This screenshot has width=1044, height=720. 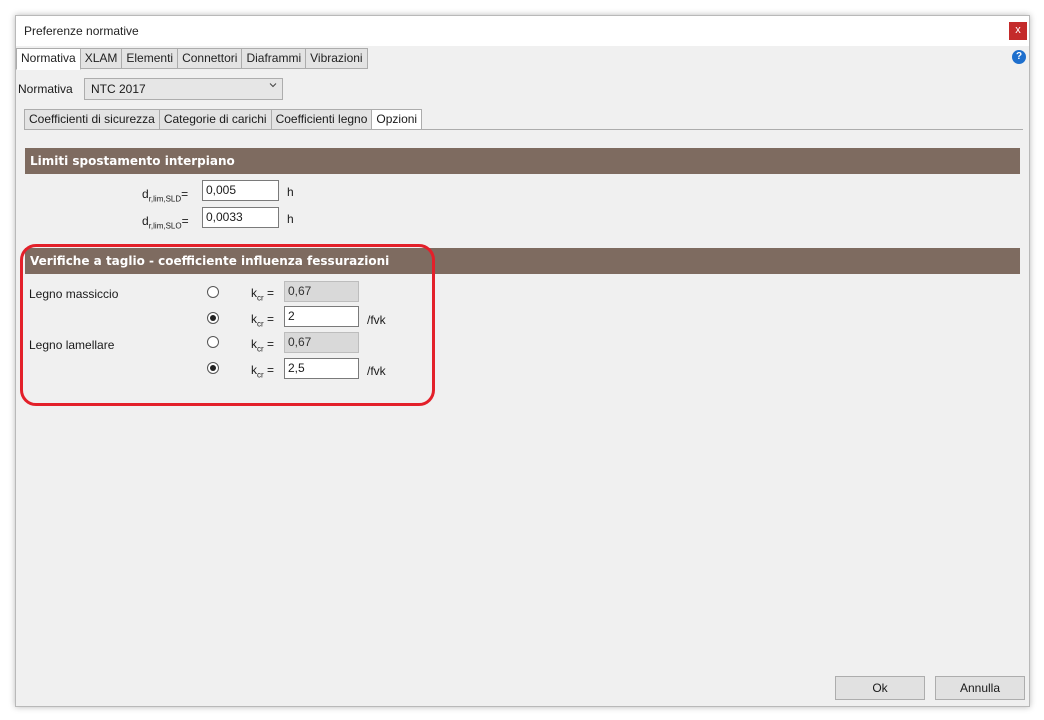 What do you see at coordinates (81, 31) in the screenshot?
I see `window-title: Preferenze normative` at bounding box center [81, 31].